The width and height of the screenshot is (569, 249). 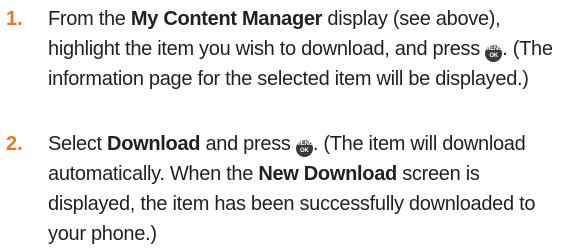 What do you see at coordinates (226, 19) in the screenshot?
I see `menu-name-my-content-manager: My Content Manager` at bounding box center [226, 19].